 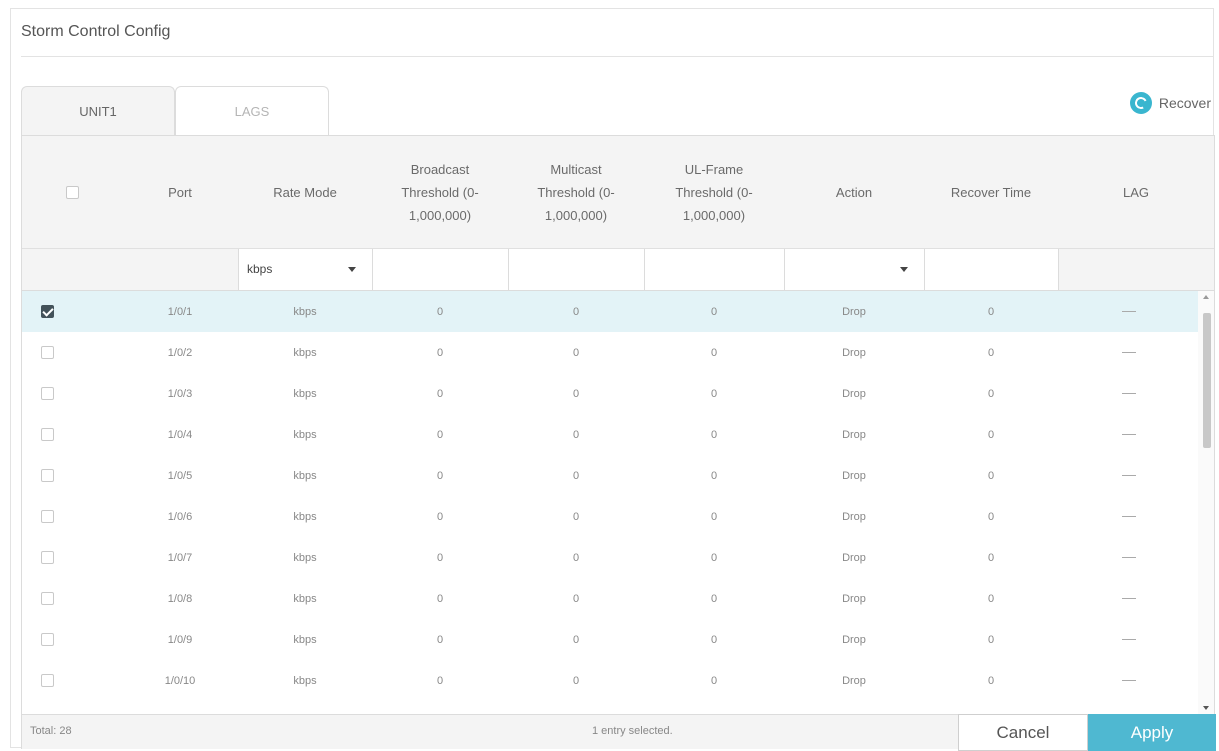 I want to click on select-all-checkbox, so click(x=72, y=192).